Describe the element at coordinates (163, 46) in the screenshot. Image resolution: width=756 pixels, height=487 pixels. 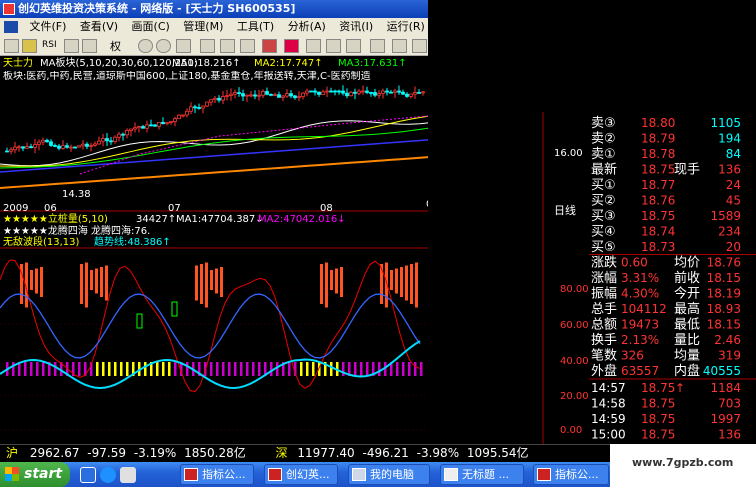
I see `ring-icon` at that location.